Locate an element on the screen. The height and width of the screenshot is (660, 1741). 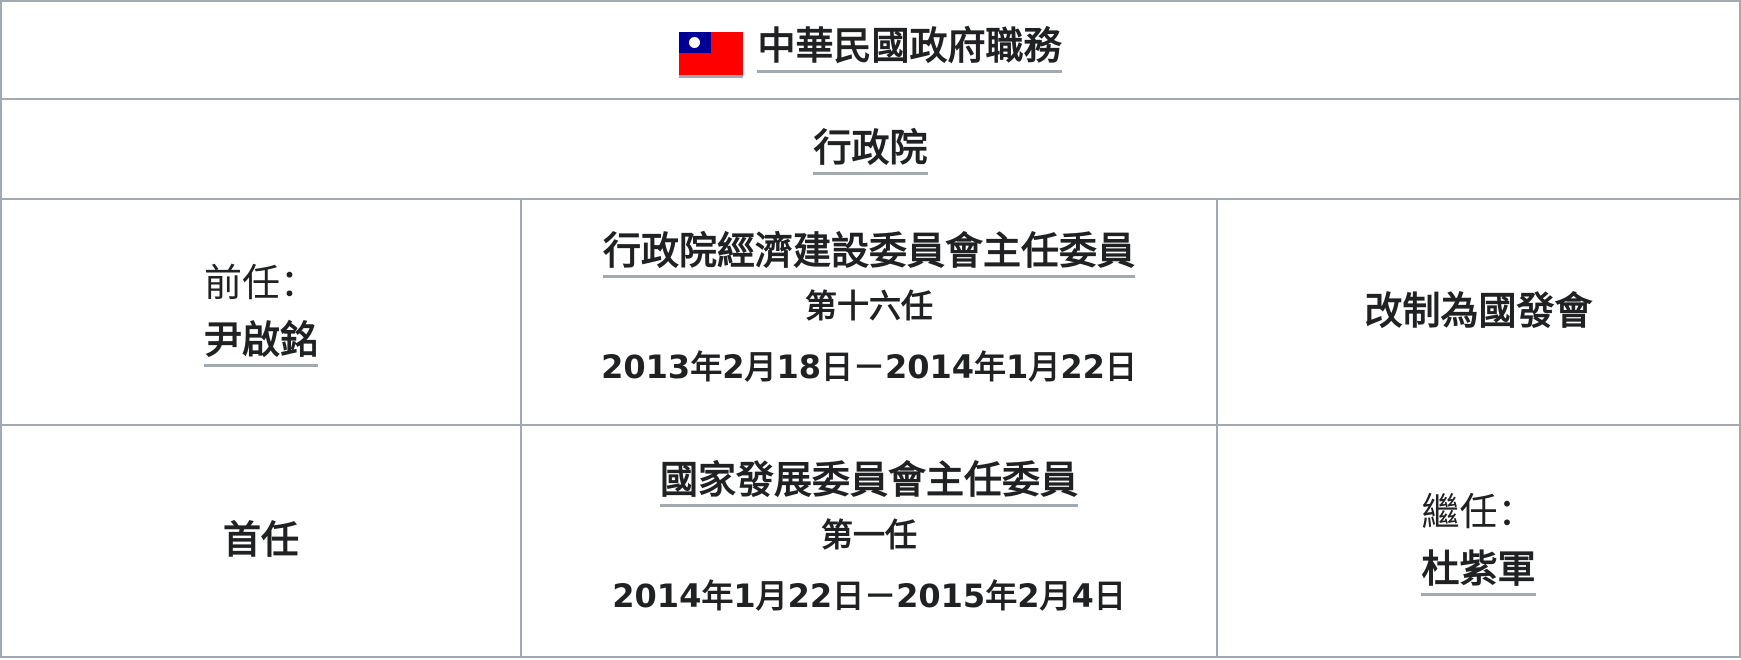
predecessor-label: 前任： is located at coordinates (260, 282).